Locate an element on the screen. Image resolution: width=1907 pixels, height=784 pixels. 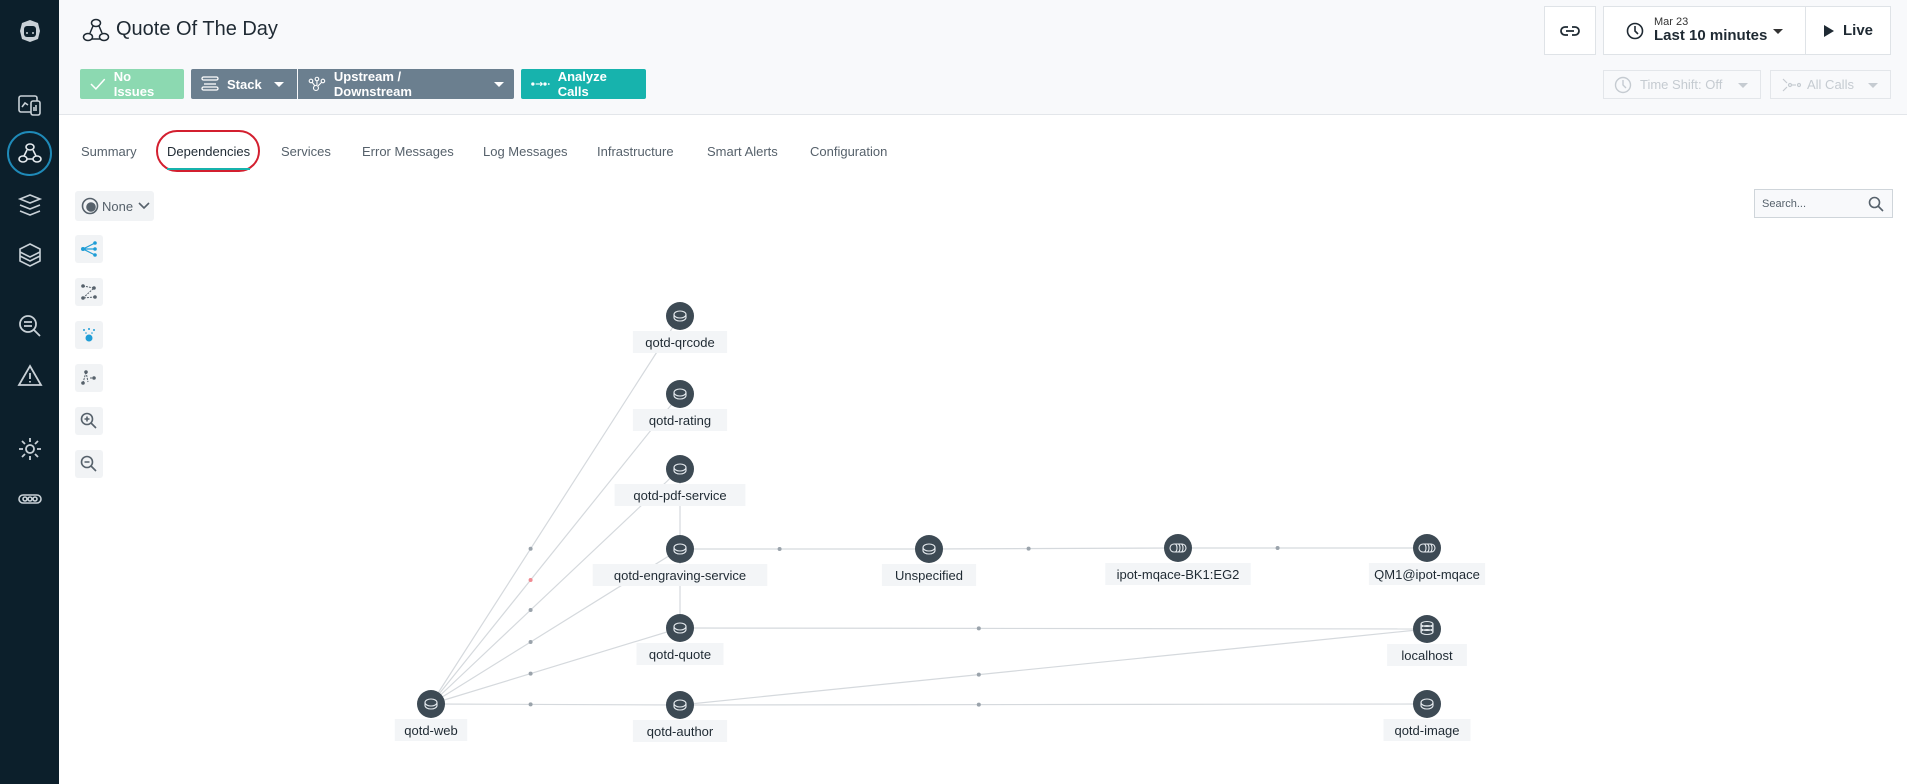
stack-dropdown: Stack is located at coordinates (244, 84).